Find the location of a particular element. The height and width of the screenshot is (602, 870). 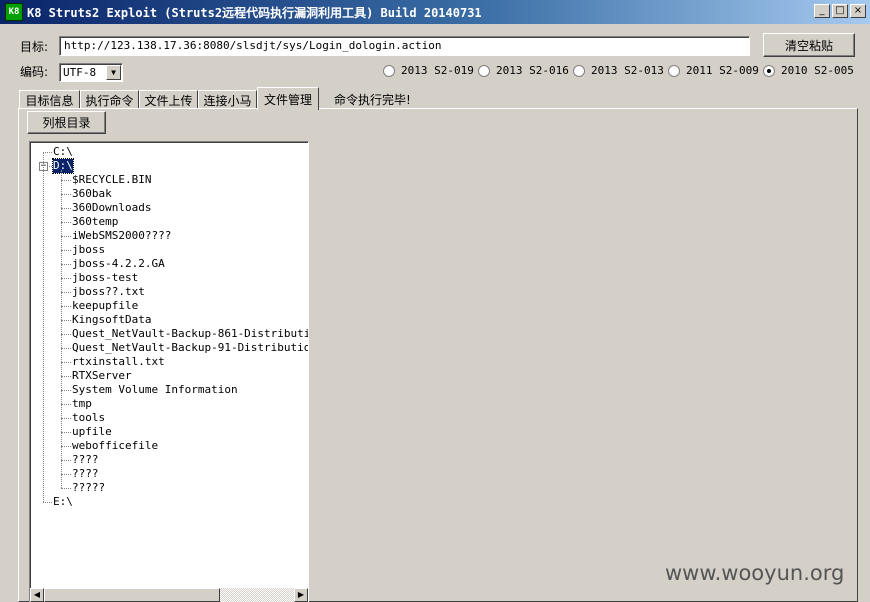

folder-node: KingsoftData is located at coordinates (111, 320).